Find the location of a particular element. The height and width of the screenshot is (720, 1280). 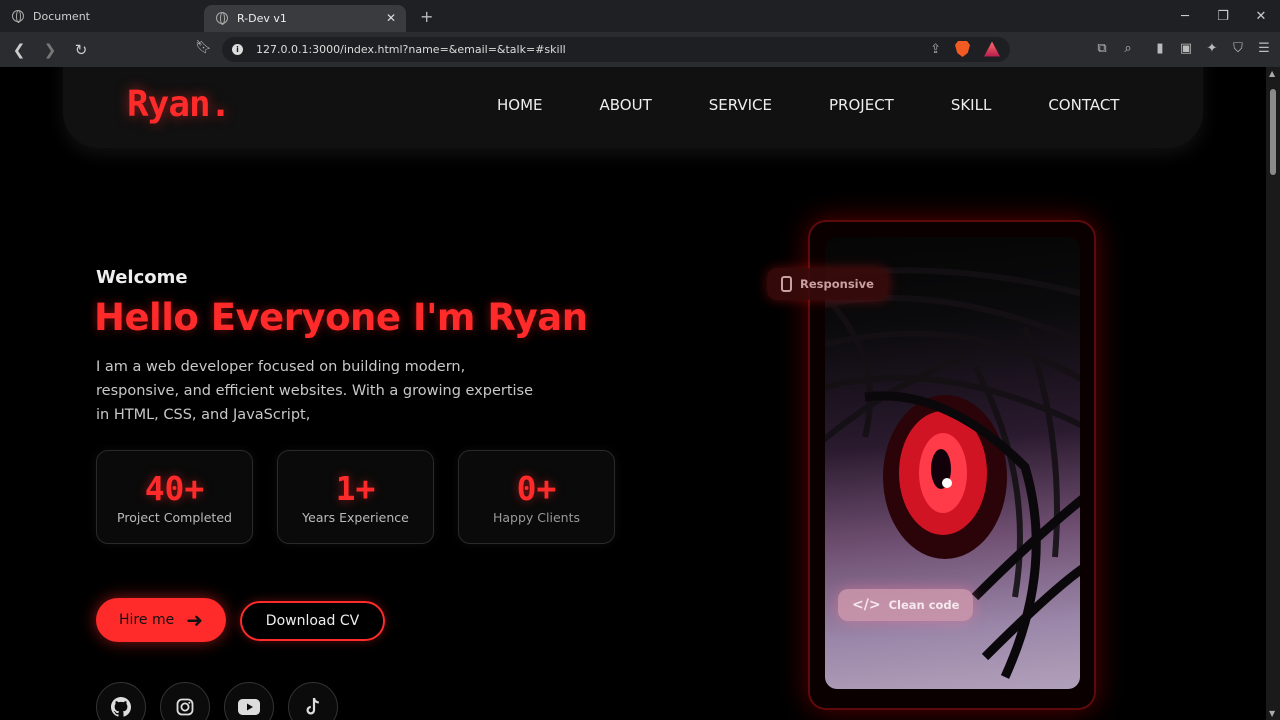

reload-button: ↻ is located at coordinates (81, 50).